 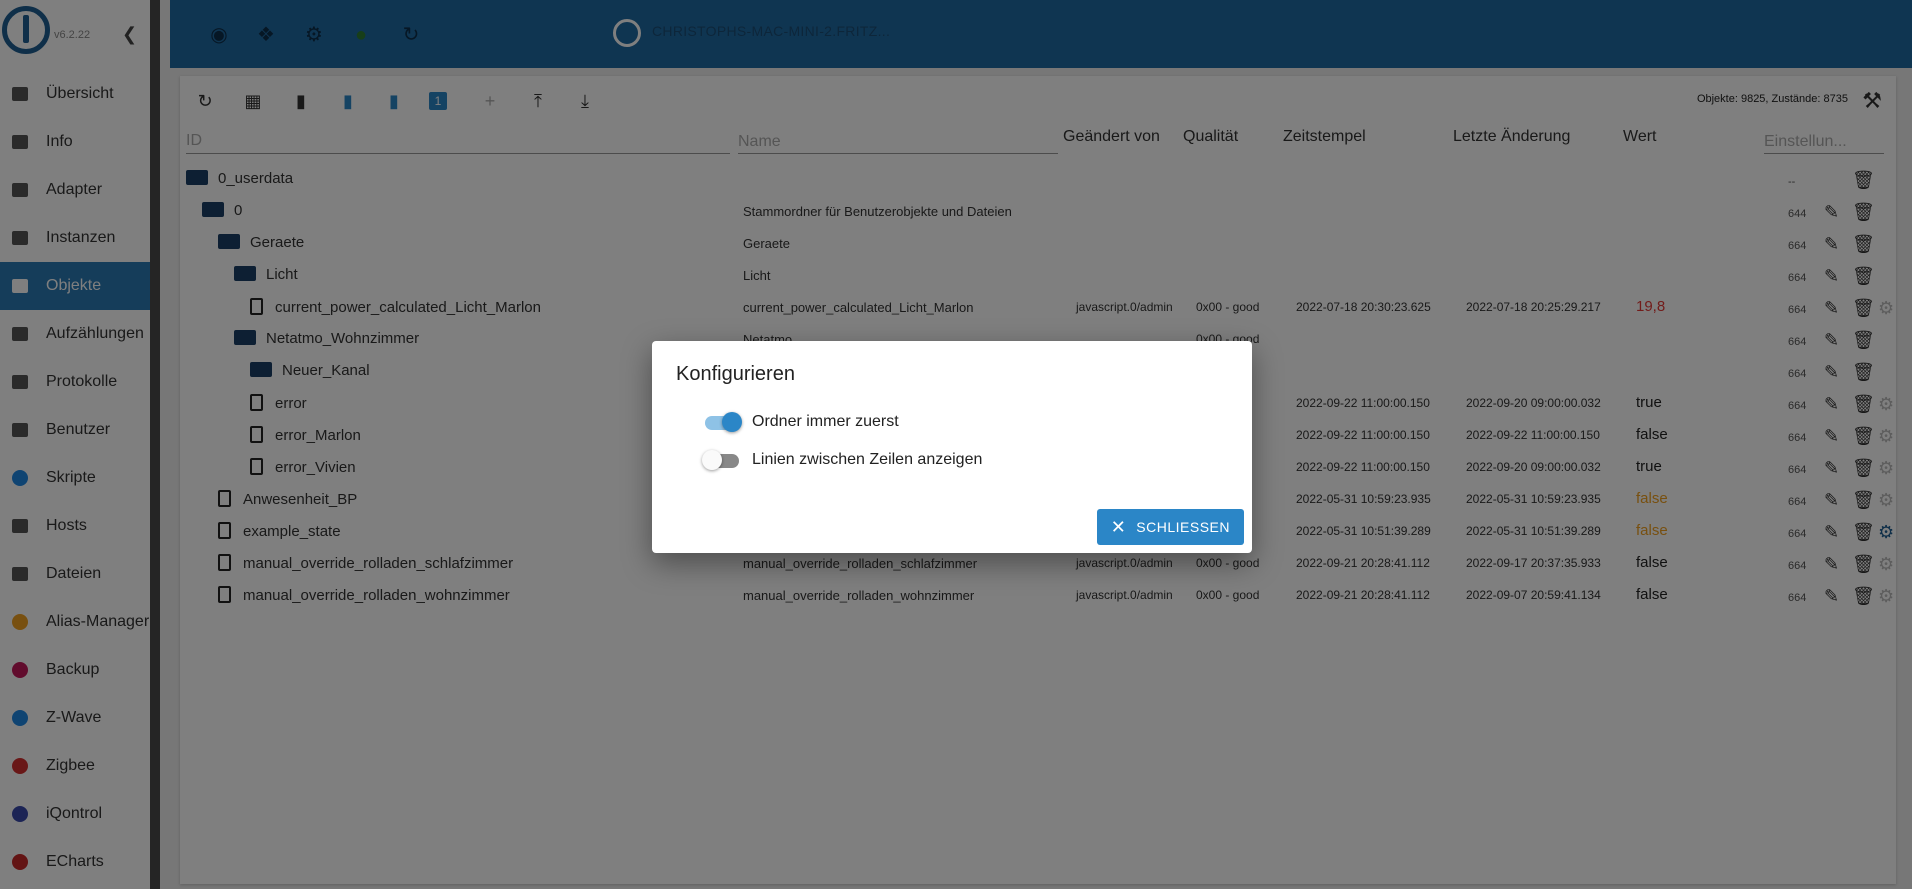 What do you see at coordinates (1118, 526) in the screenshot?
I see `close-icon: ✕` at bounding box center [1118, 526].